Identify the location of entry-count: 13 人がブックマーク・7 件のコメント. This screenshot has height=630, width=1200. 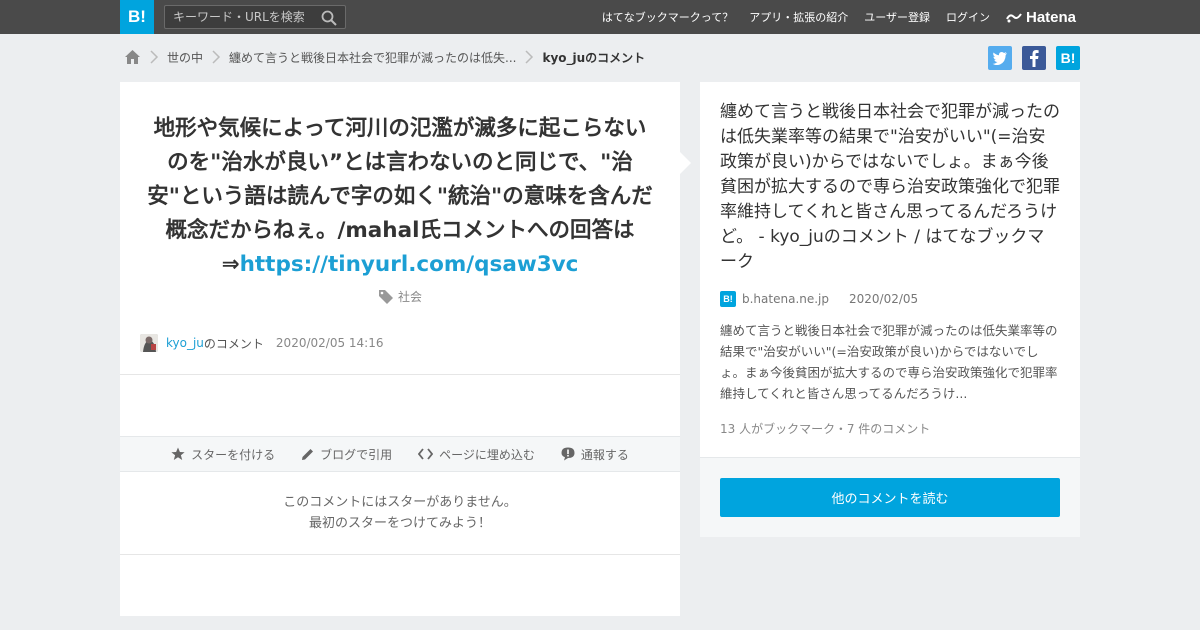
(825, 428).